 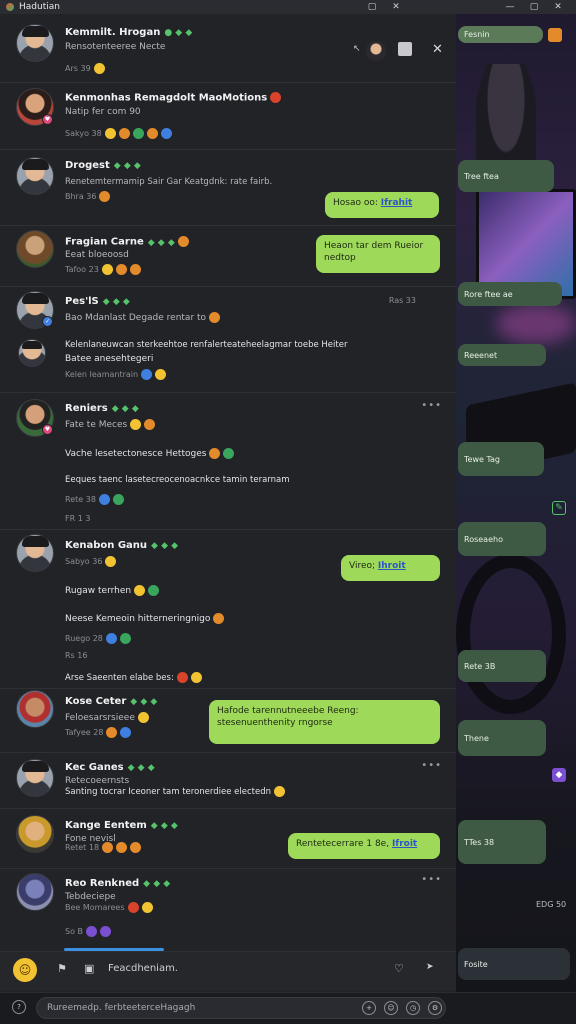 What do you see at coordinates (118, 883) in the screenshot?
I see `contact-name: Reo Renkned ◆ ◆ ◆` at bounding box center [118, 883].